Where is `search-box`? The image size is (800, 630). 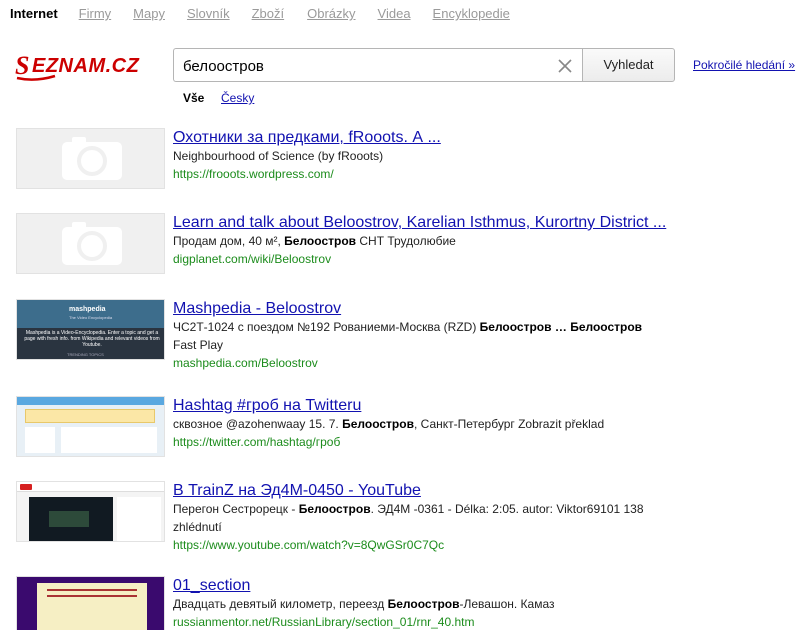 search-box is located at coordinates (378, 65).